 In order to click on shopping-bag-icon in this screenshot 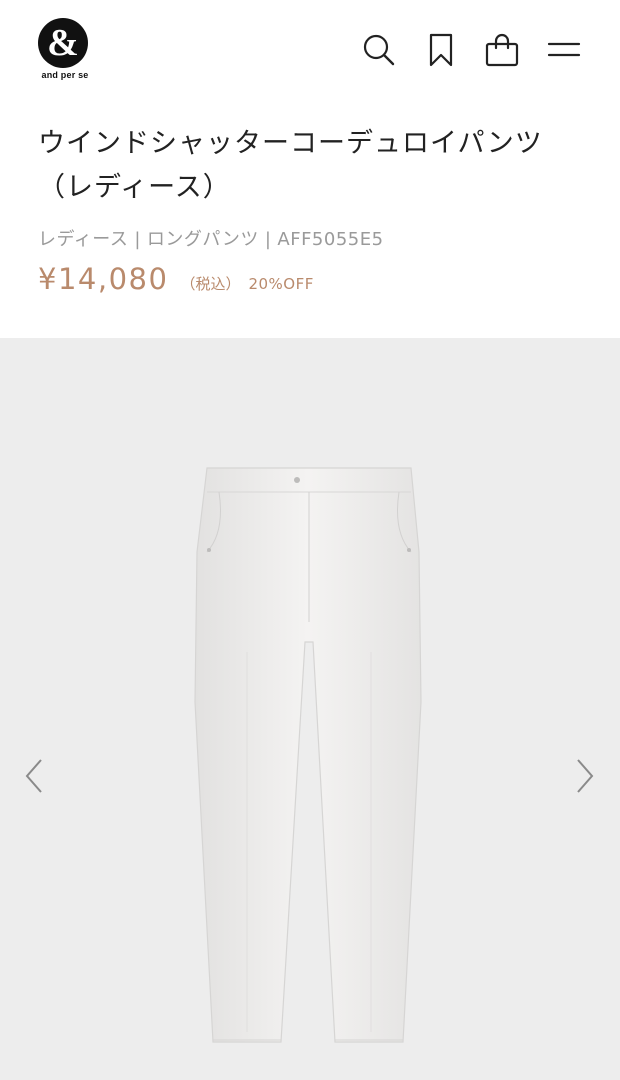, I will do `click(502, 50)`.